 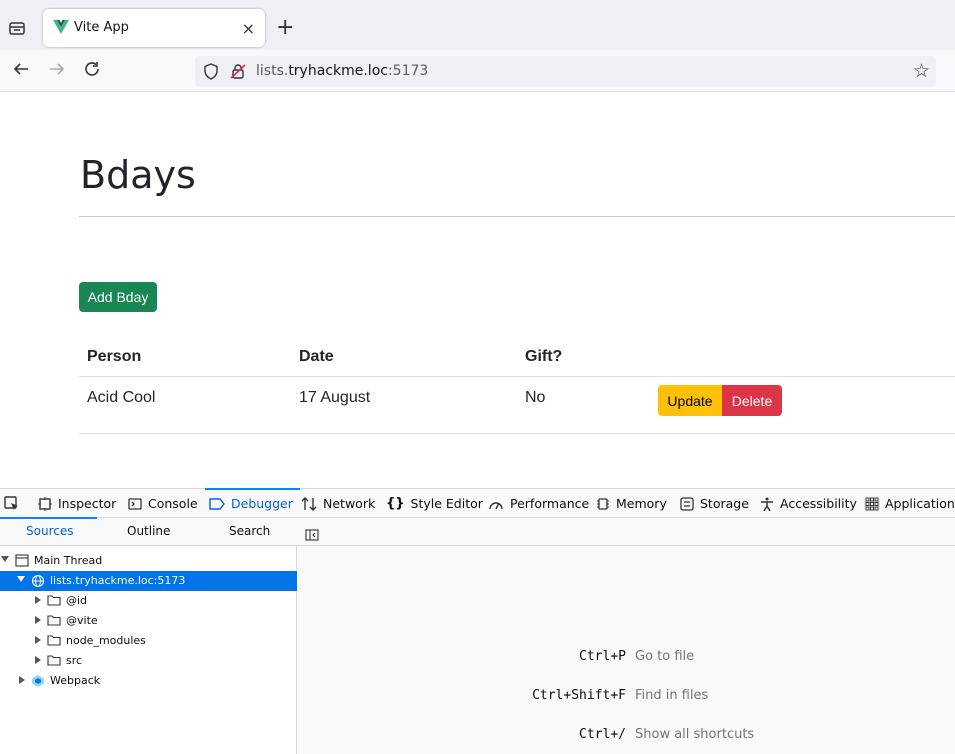 What do you see at coordinates (312, 535) in the screenshot?
I see `toggle-sidebar-icon` at bounding box center [312, 535].